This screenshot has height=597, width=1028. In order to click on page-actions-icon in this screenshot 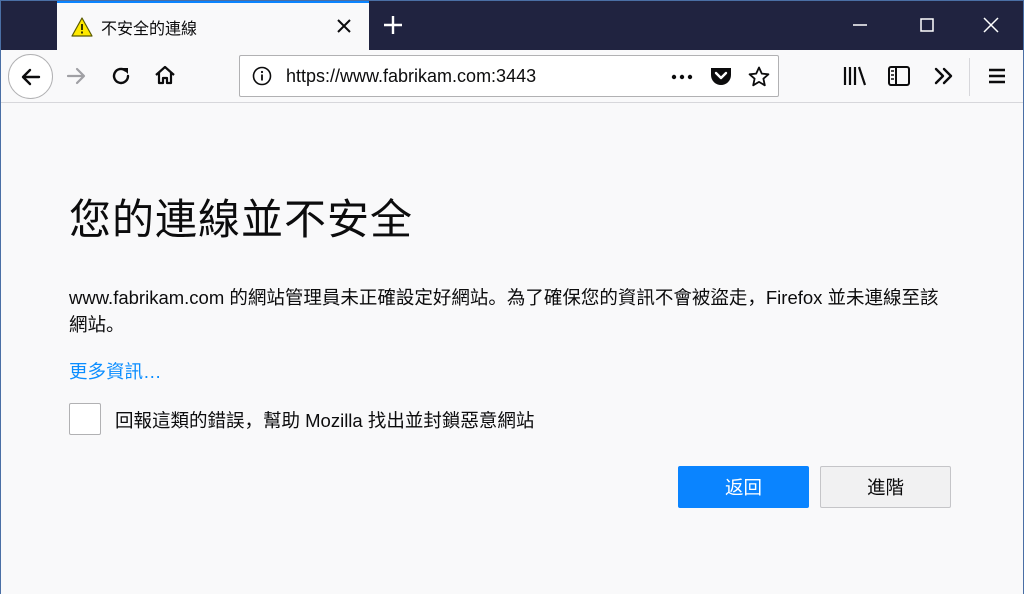, I will do `click(682, 77)`.